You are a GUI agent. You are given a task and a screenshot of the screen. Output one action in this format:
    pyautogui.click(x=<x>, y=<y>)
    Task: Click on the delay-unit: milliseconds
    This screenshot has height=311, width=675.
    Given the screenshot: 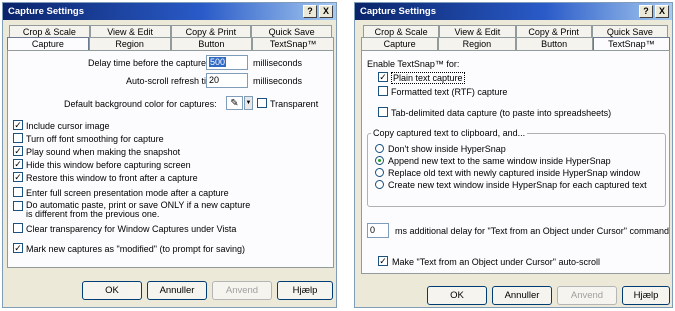 What is the action you would take?
    pyautogui.click(x=278, y=63)
    